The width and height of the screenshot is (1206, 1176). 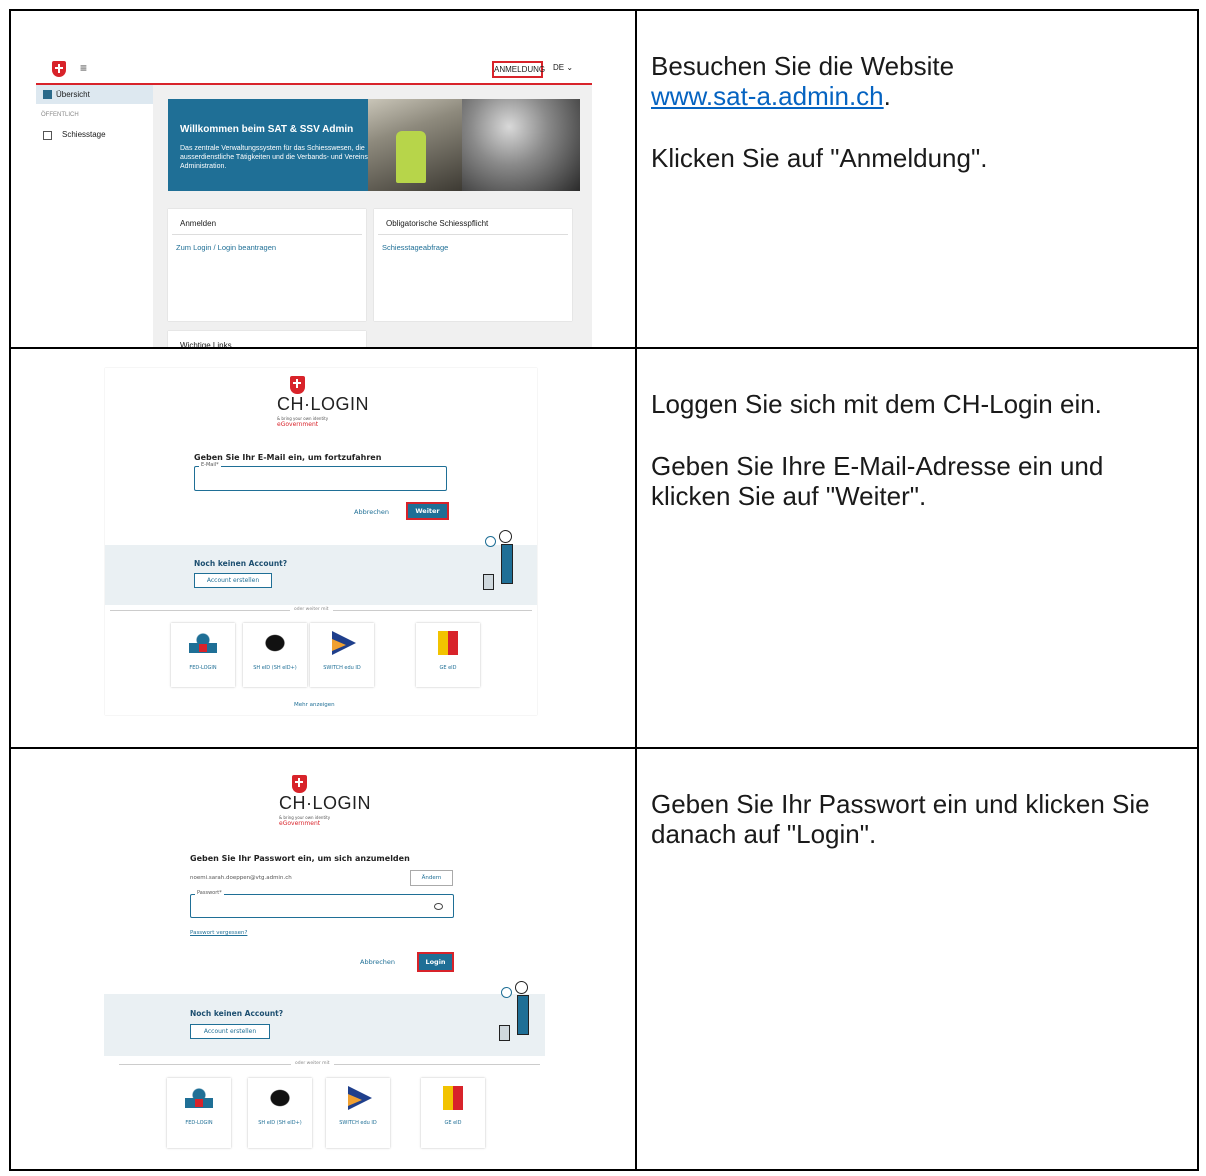 What do you see at coordinates (521, 145) in the screenshot?
I see `hero-photo-helmet` at bounding box center [521, 145].